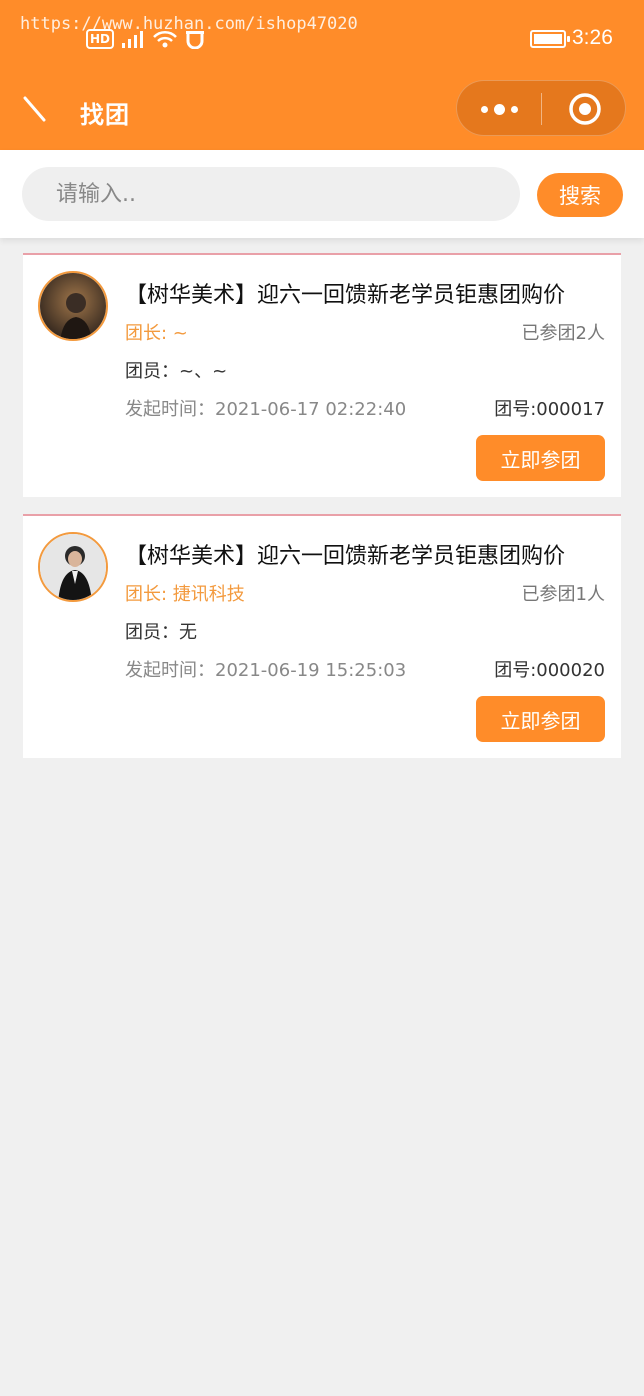  I want to click on more-dots-icon-right, so click(514, 109).